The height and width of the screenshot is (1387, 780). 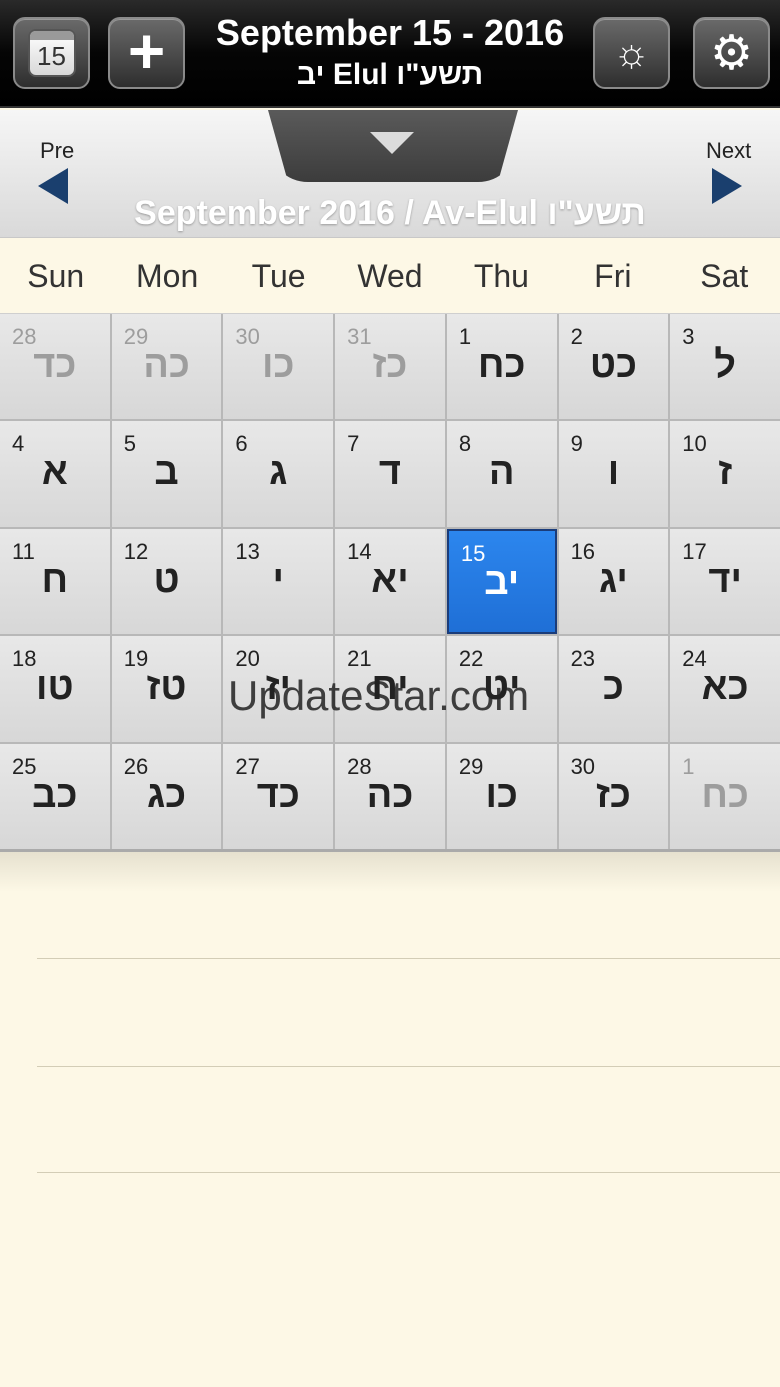 I want to click on hebrew-day-letter: ג, so click(x=278, y=472).